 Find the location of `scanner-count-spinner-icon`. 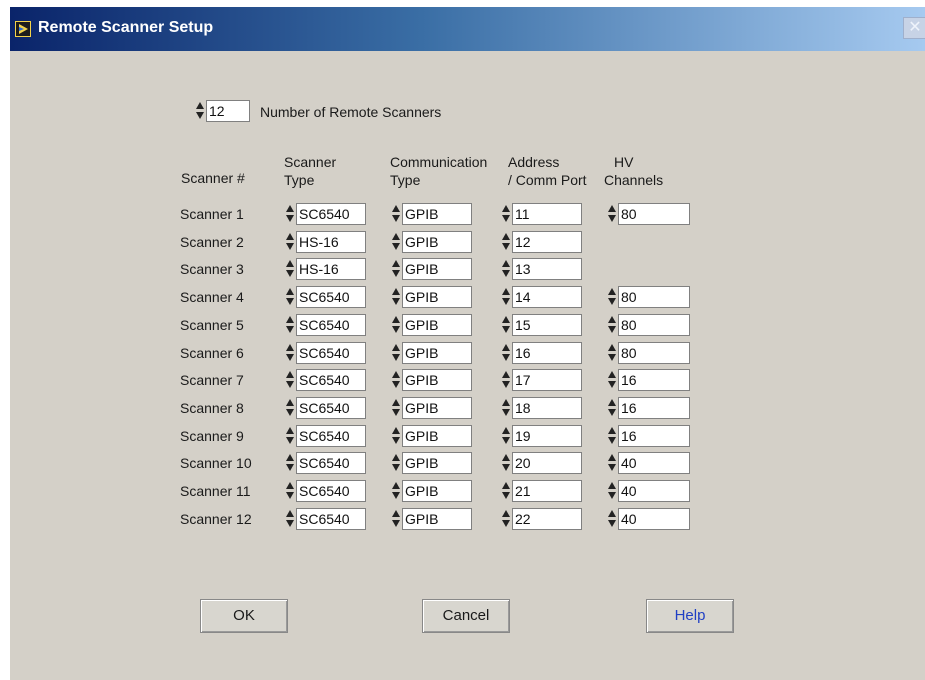

scanner-count-spinner-icon is located at coordinates (200, 111).